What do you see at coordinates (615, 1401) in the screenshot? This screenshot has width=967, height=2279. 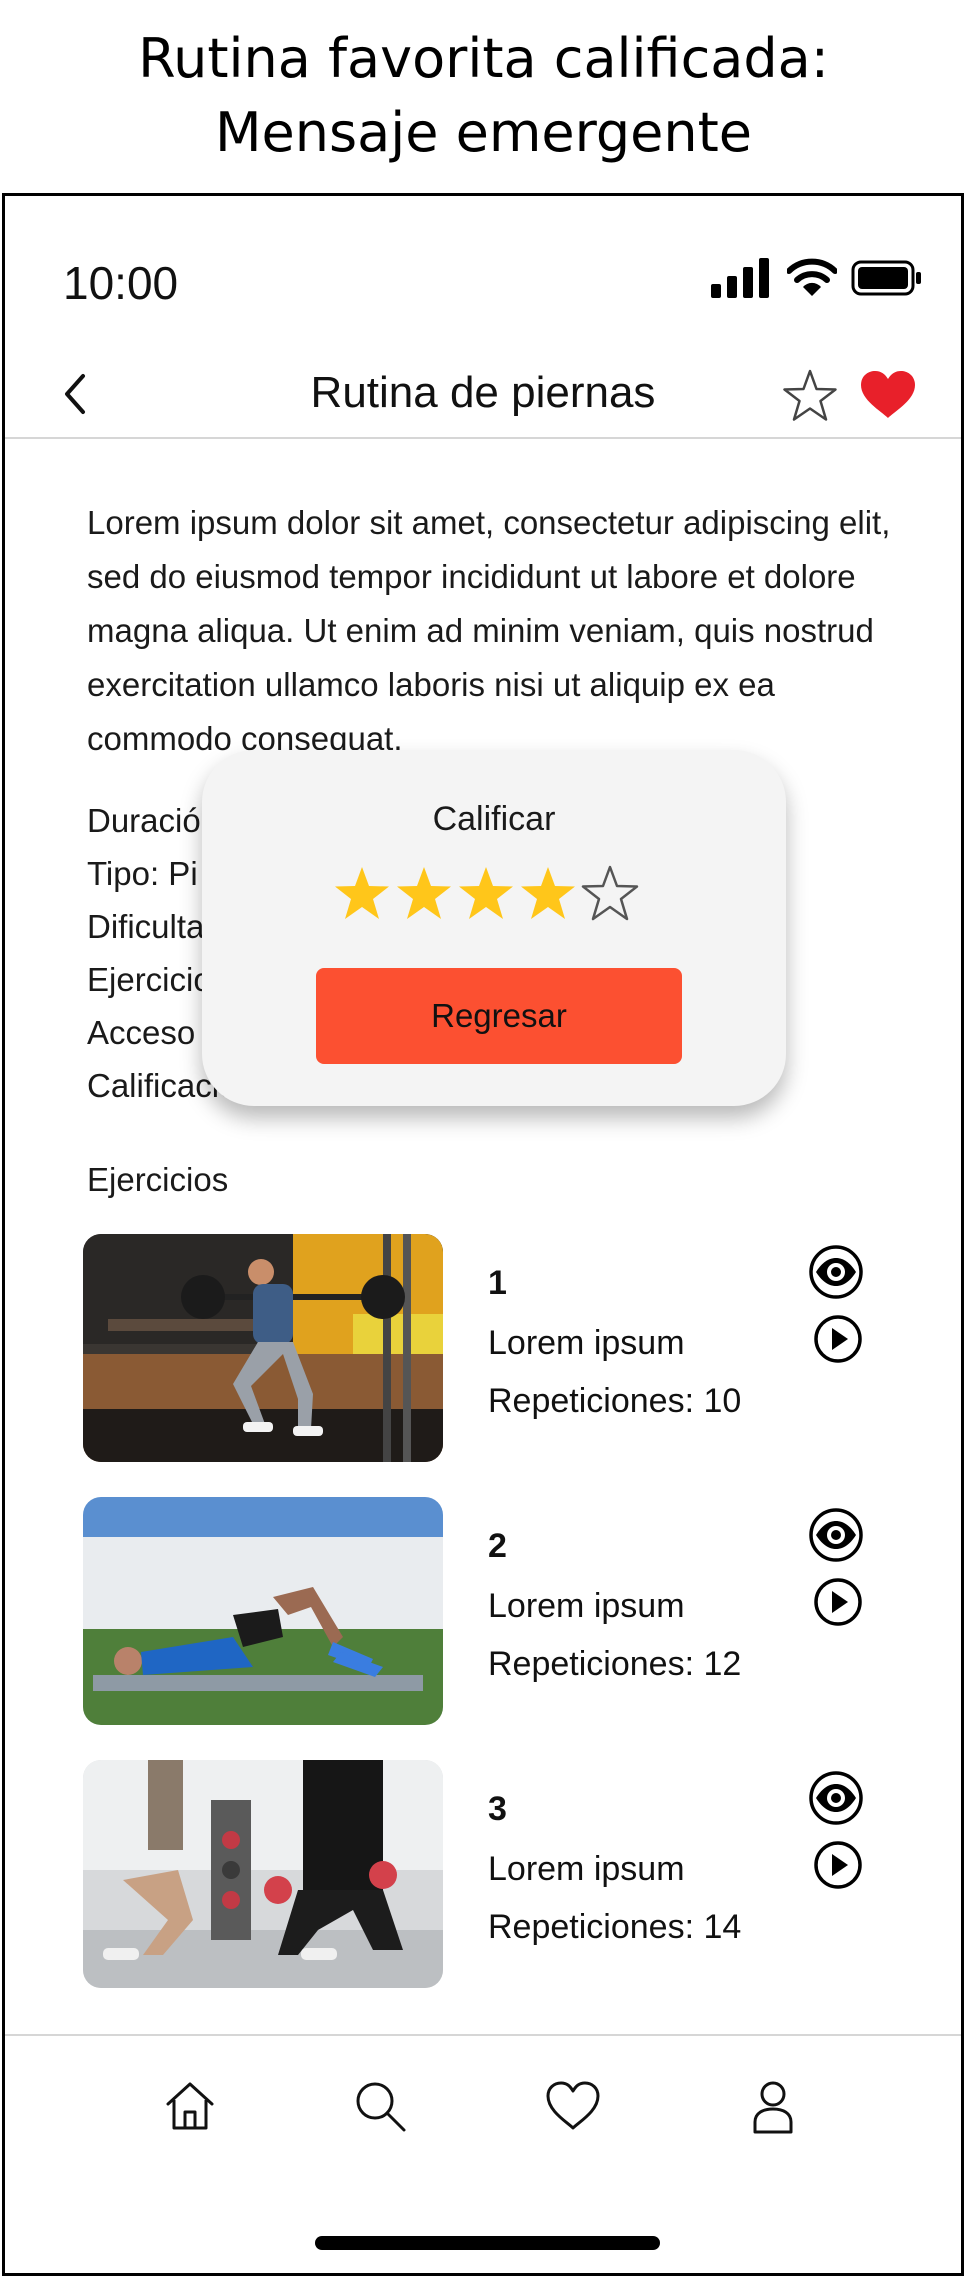 I see `exercise-reps: Repeticiones: 10` at bounding box center [615, 1401].